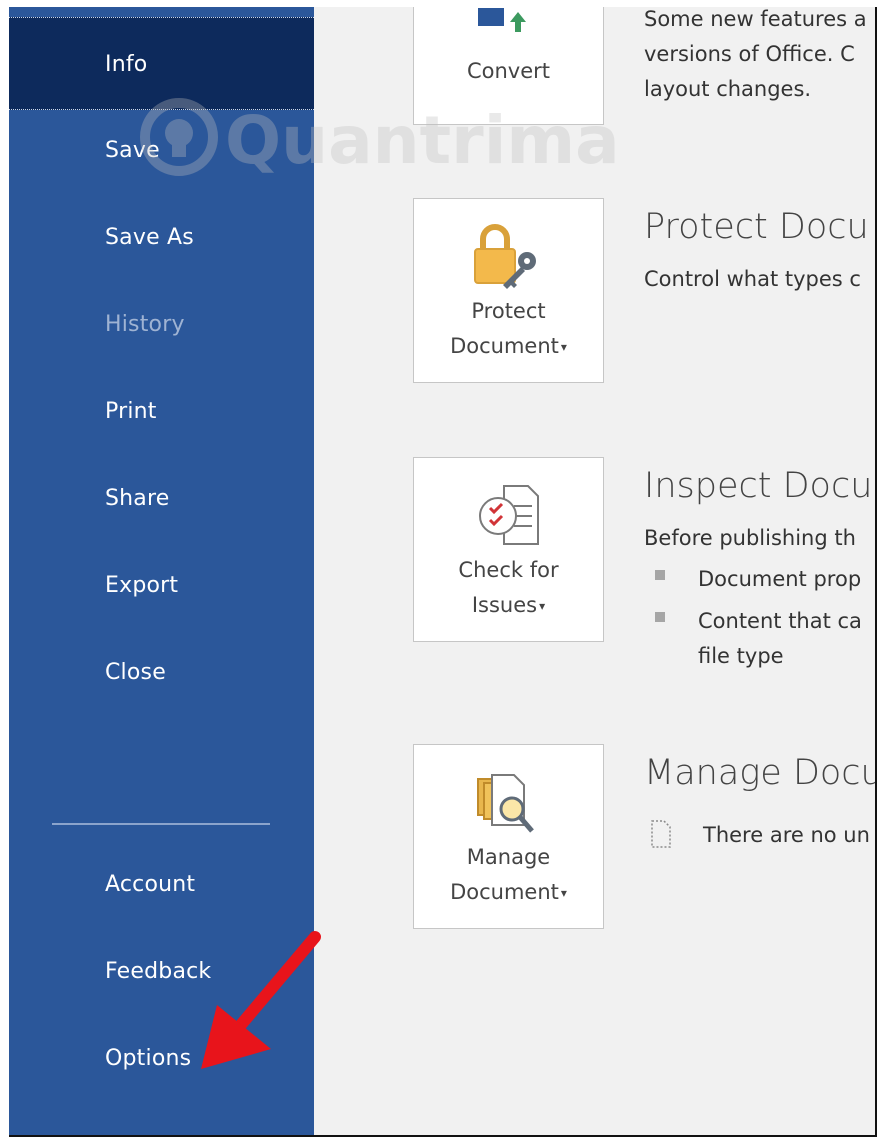 Image resolution: width=881 pixels, height=1138 pixels. I want to click on protect-label-line-1: Protect, so click(508, 311).